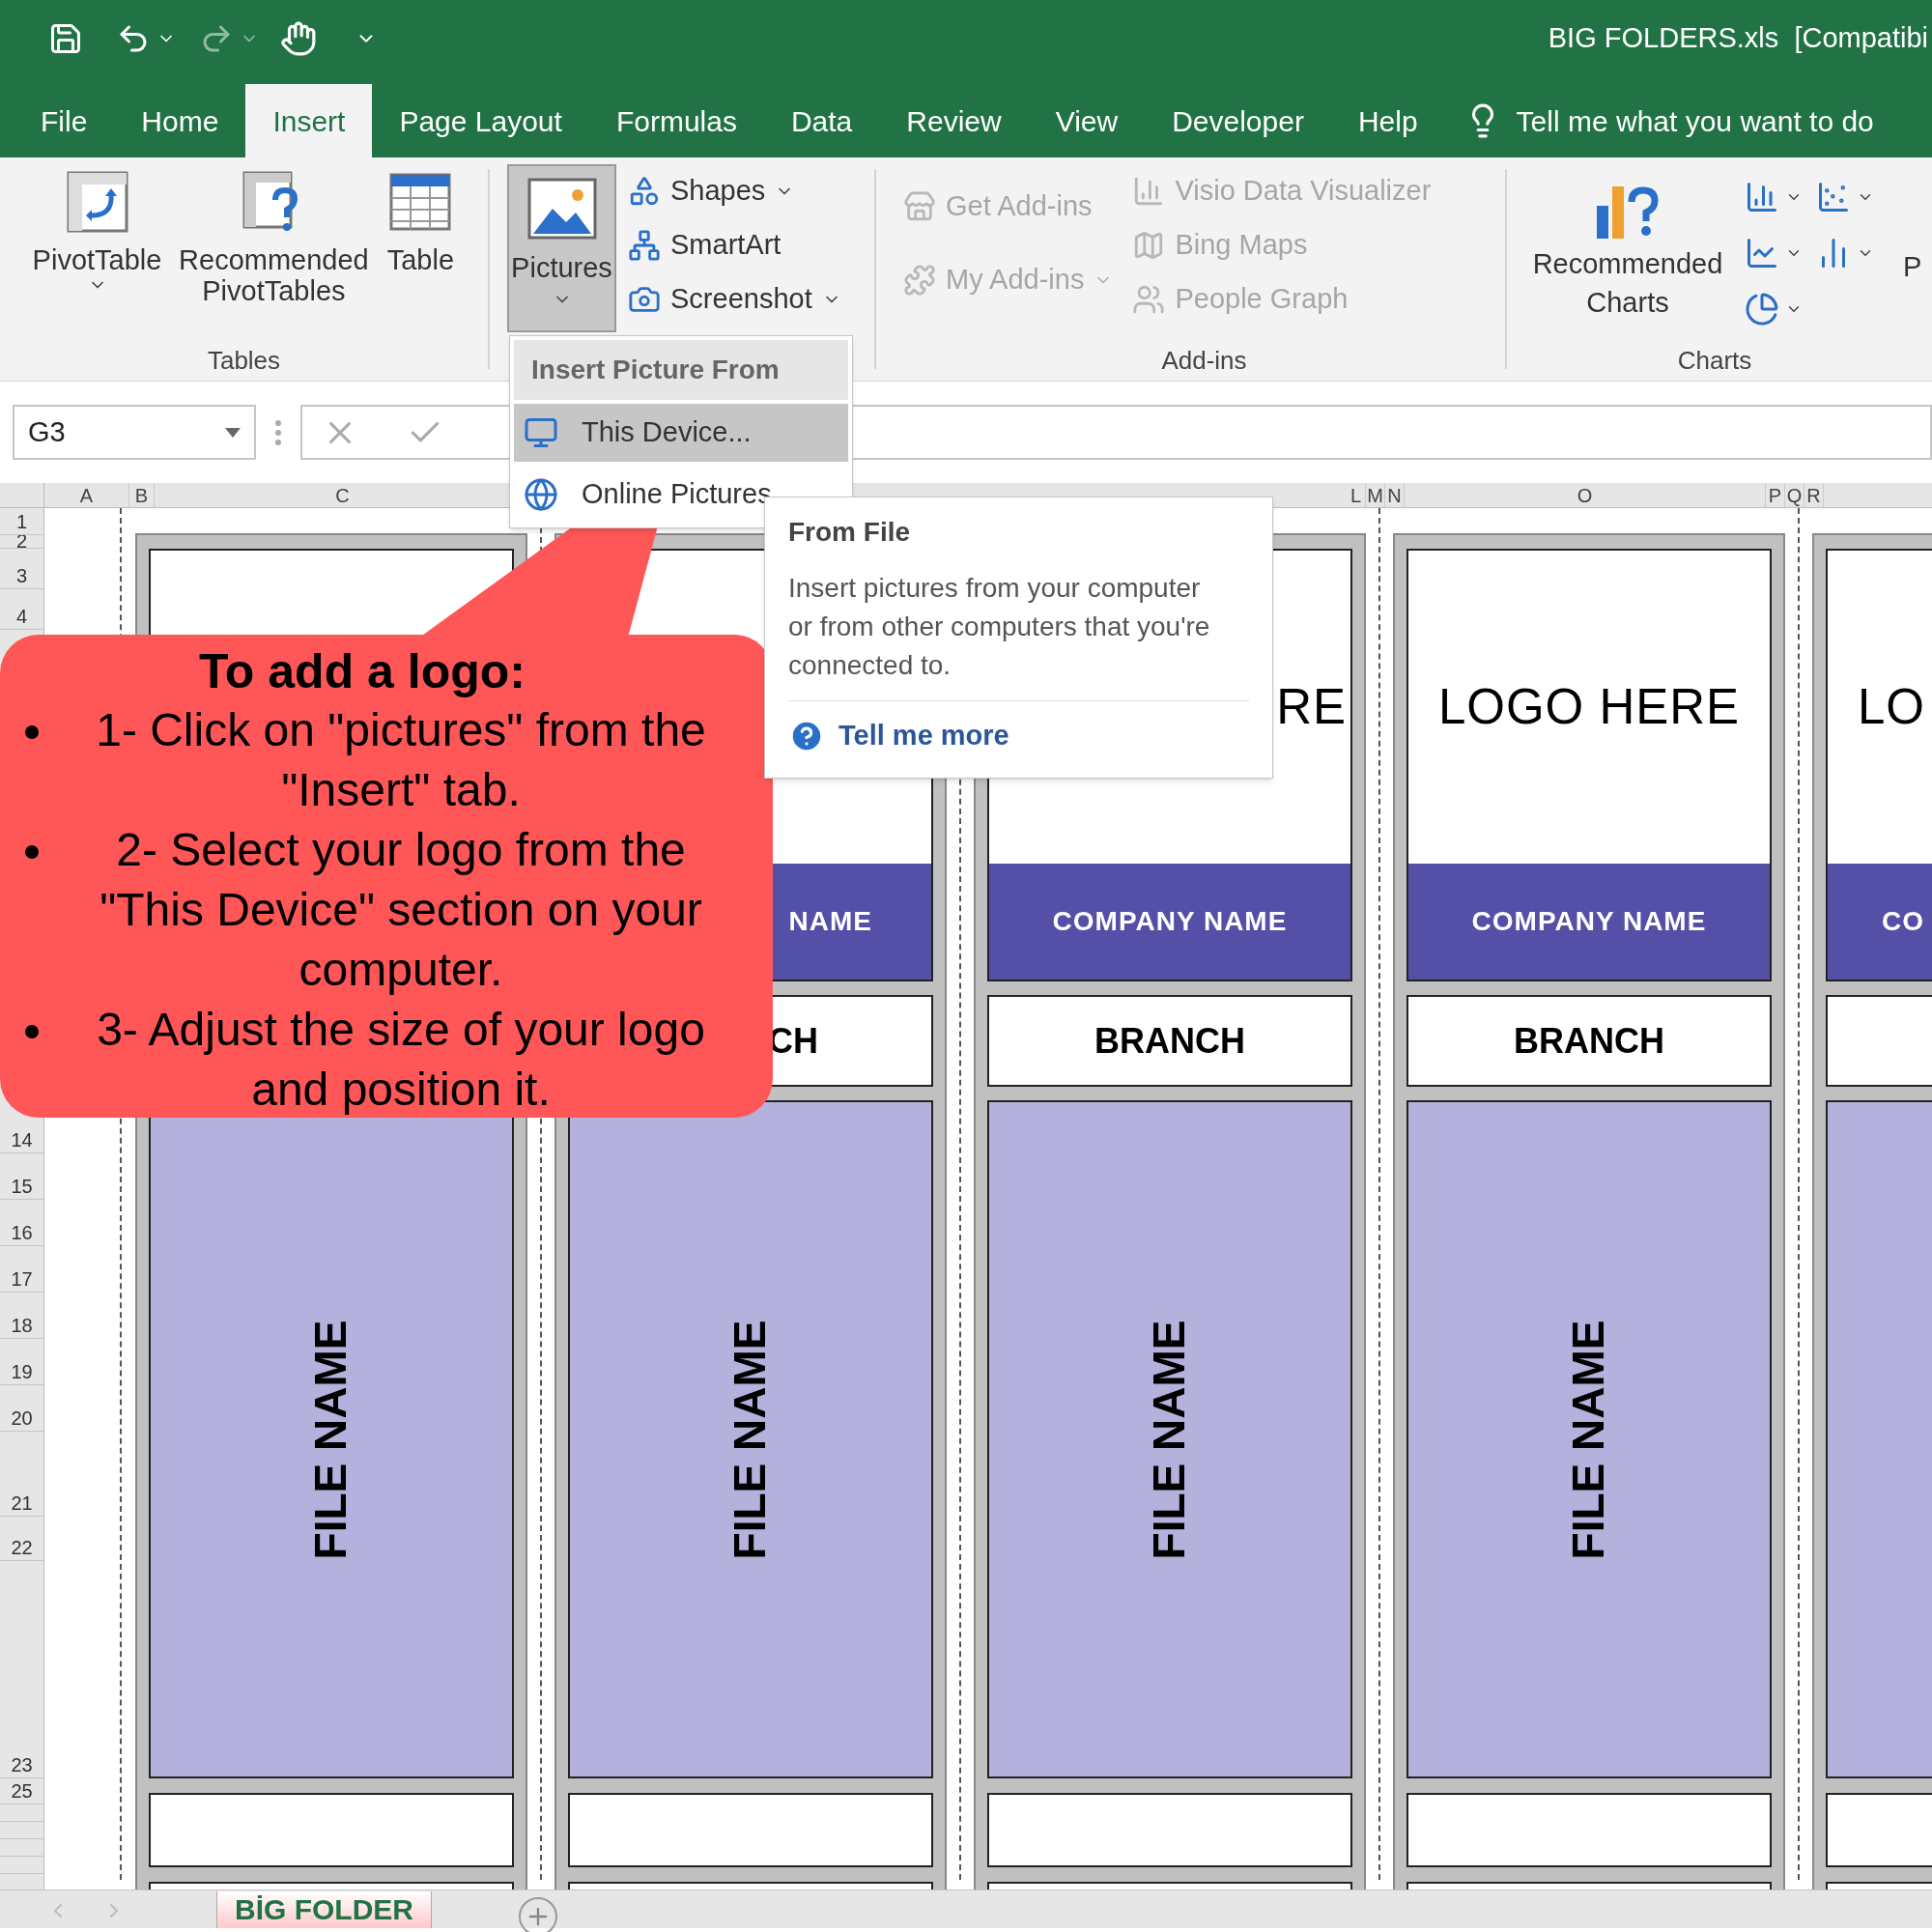 The height and width of the screenshot is (1932, 1932). What do you see at coordinates (655, 370) in the screenshot?
I see `menu-header: Insert Picture From` at bounding box center [655, 370].